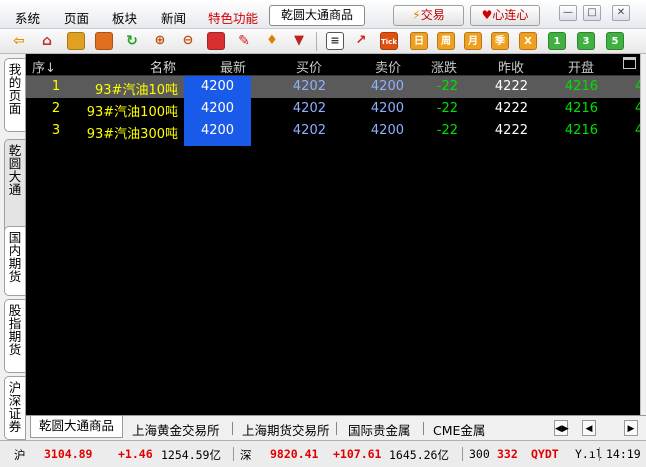 This screenshot has height=467, width=646. I want to click on sz-amount: 1645.26亿, so click(419, 455).